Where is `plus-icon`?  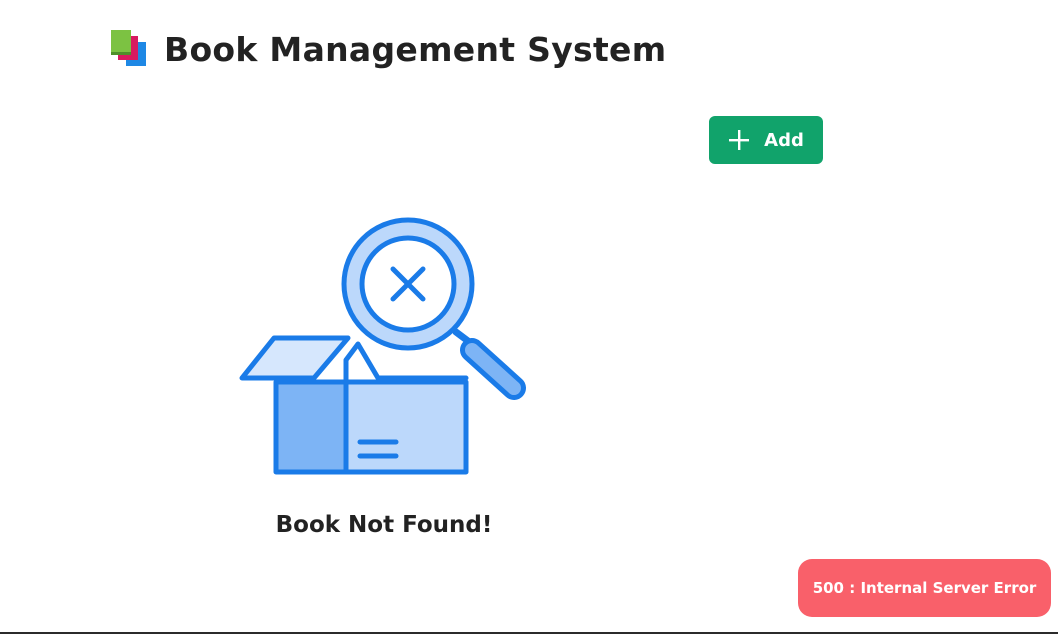 plus-icon is located at coordinates (739, 140).